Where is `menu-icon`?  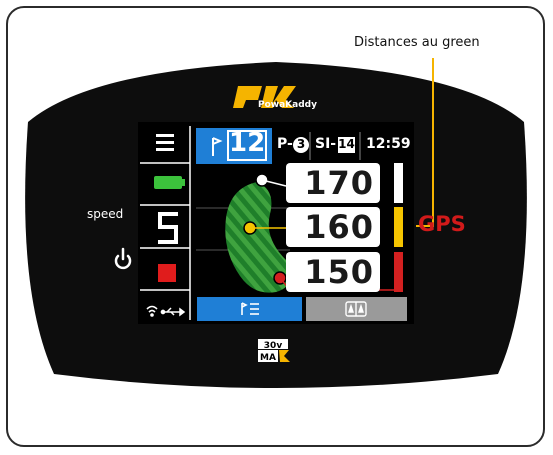
menu-icon is located at coordinates (165, 142).